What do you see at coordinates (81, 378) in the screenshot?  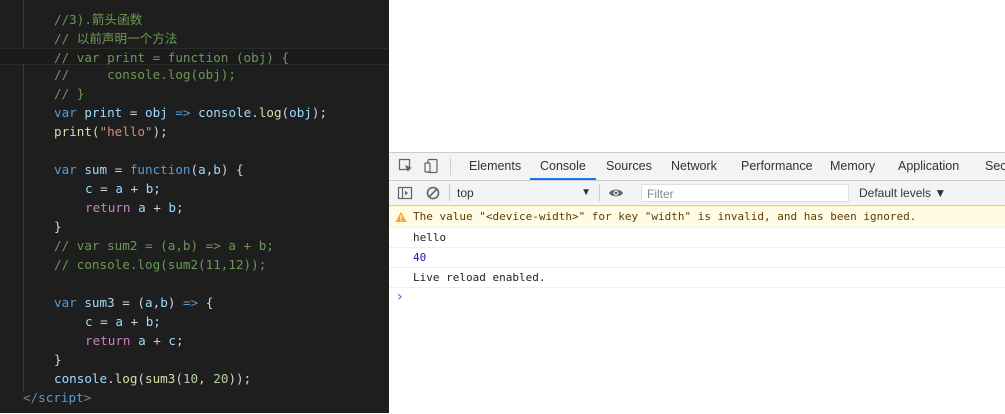 I see `code-token: console` at bounding box center [81, 378].